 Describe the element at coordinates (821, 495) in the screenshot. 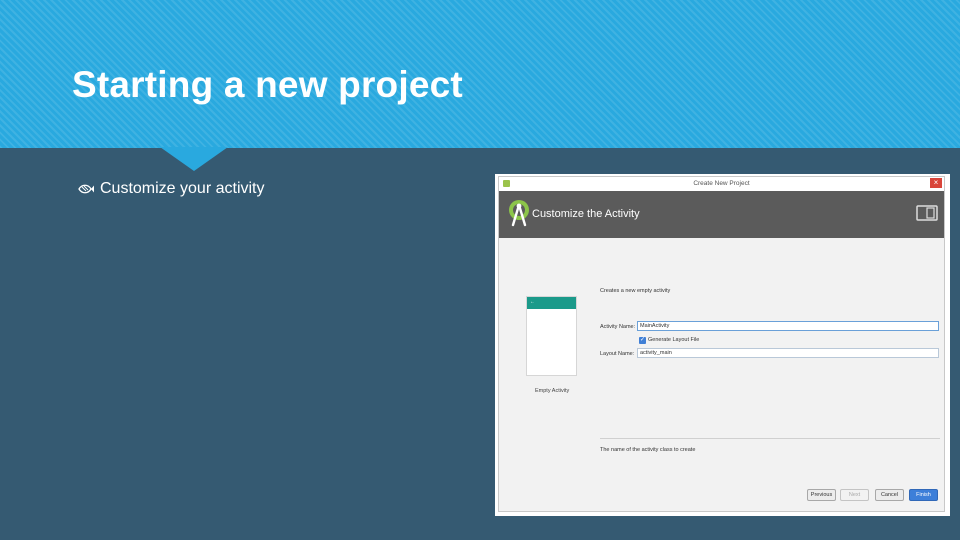

I see `previous-button: Previous` at that location.